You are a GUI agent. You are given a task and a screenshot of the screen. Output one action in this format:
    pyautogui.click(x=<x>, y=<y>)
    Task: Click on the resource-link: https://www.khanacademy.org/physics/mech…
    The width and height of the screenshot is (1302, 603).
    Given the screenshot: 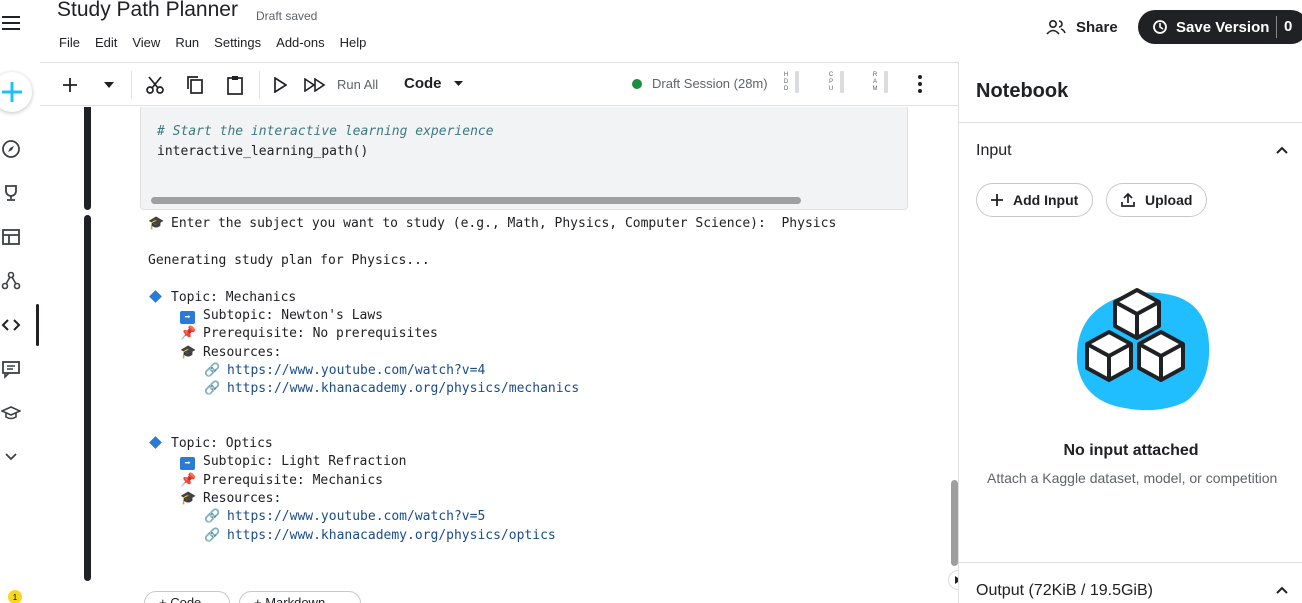 What is the action you would take?
    pyautogui.click(x=403, y=388)
    